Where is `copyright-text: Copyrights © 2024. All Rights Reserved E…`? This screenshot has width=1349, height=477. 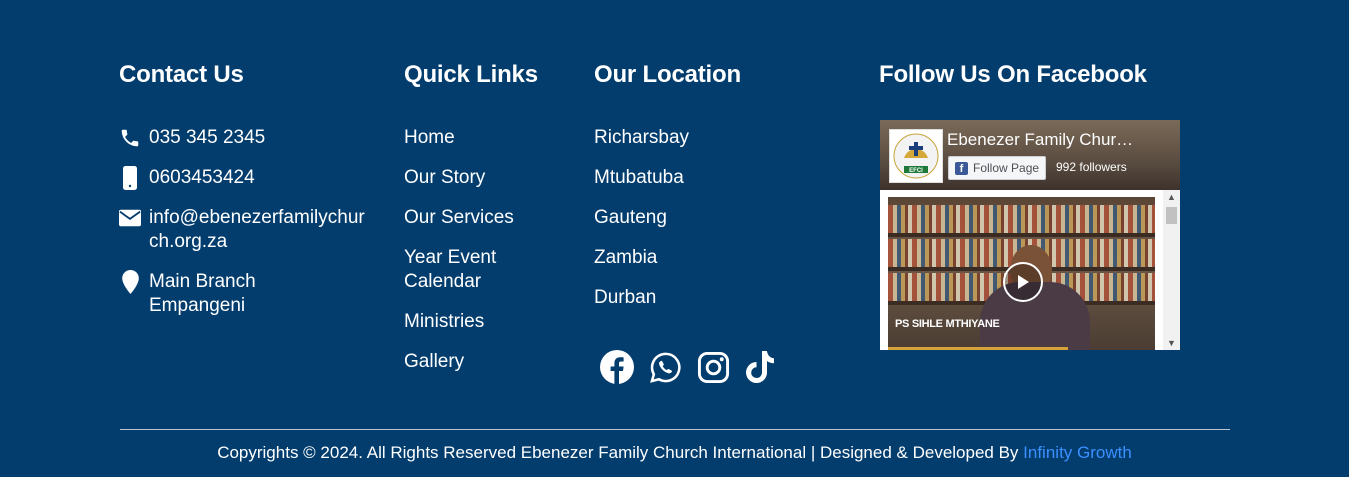
copyright-text: Copyrights © 2024. All Rights Reserved E… is located at coordinates (620, 452).